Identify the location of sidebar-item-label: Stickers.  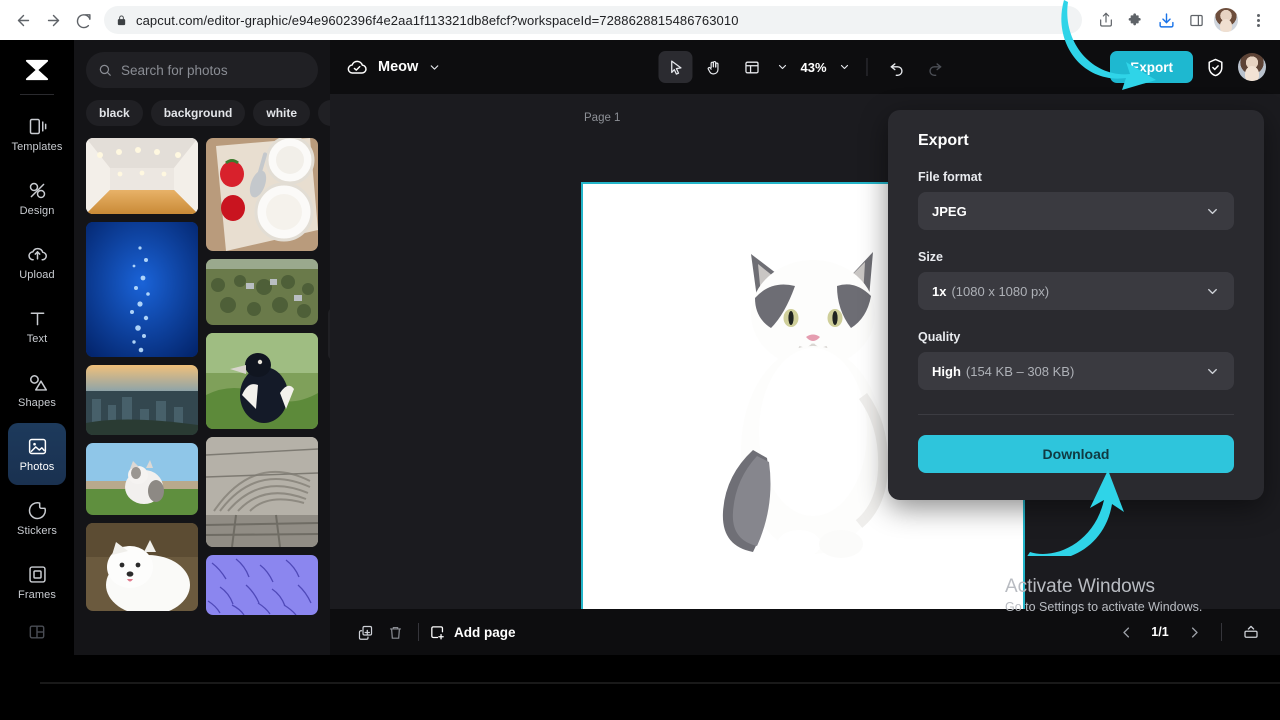
(37, 530).